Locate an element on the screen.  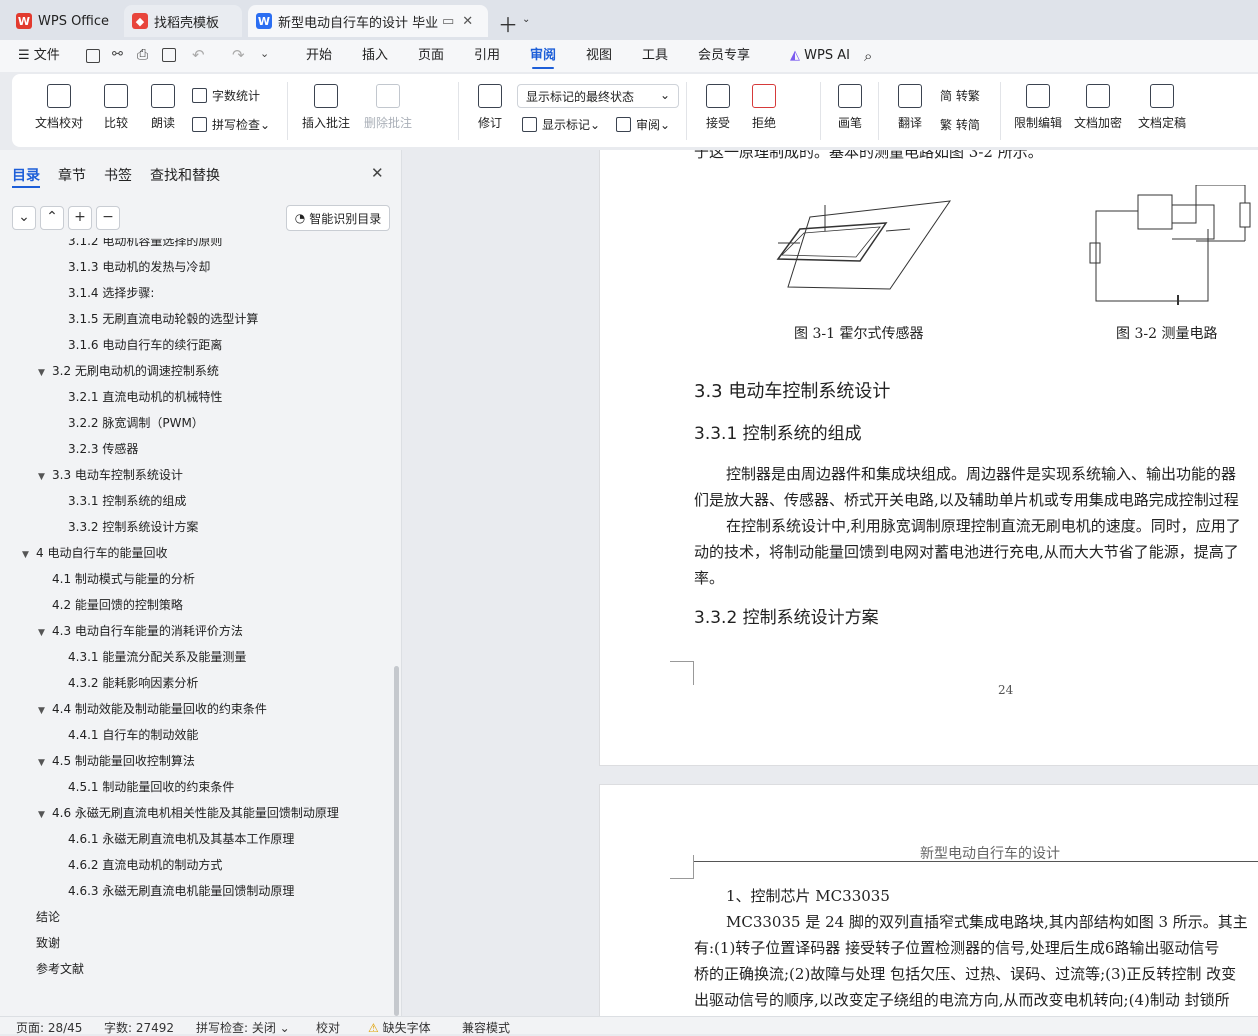
toc-item: 3.2.2 脉宽调制（PWM） is located at coordinates (129, 423).